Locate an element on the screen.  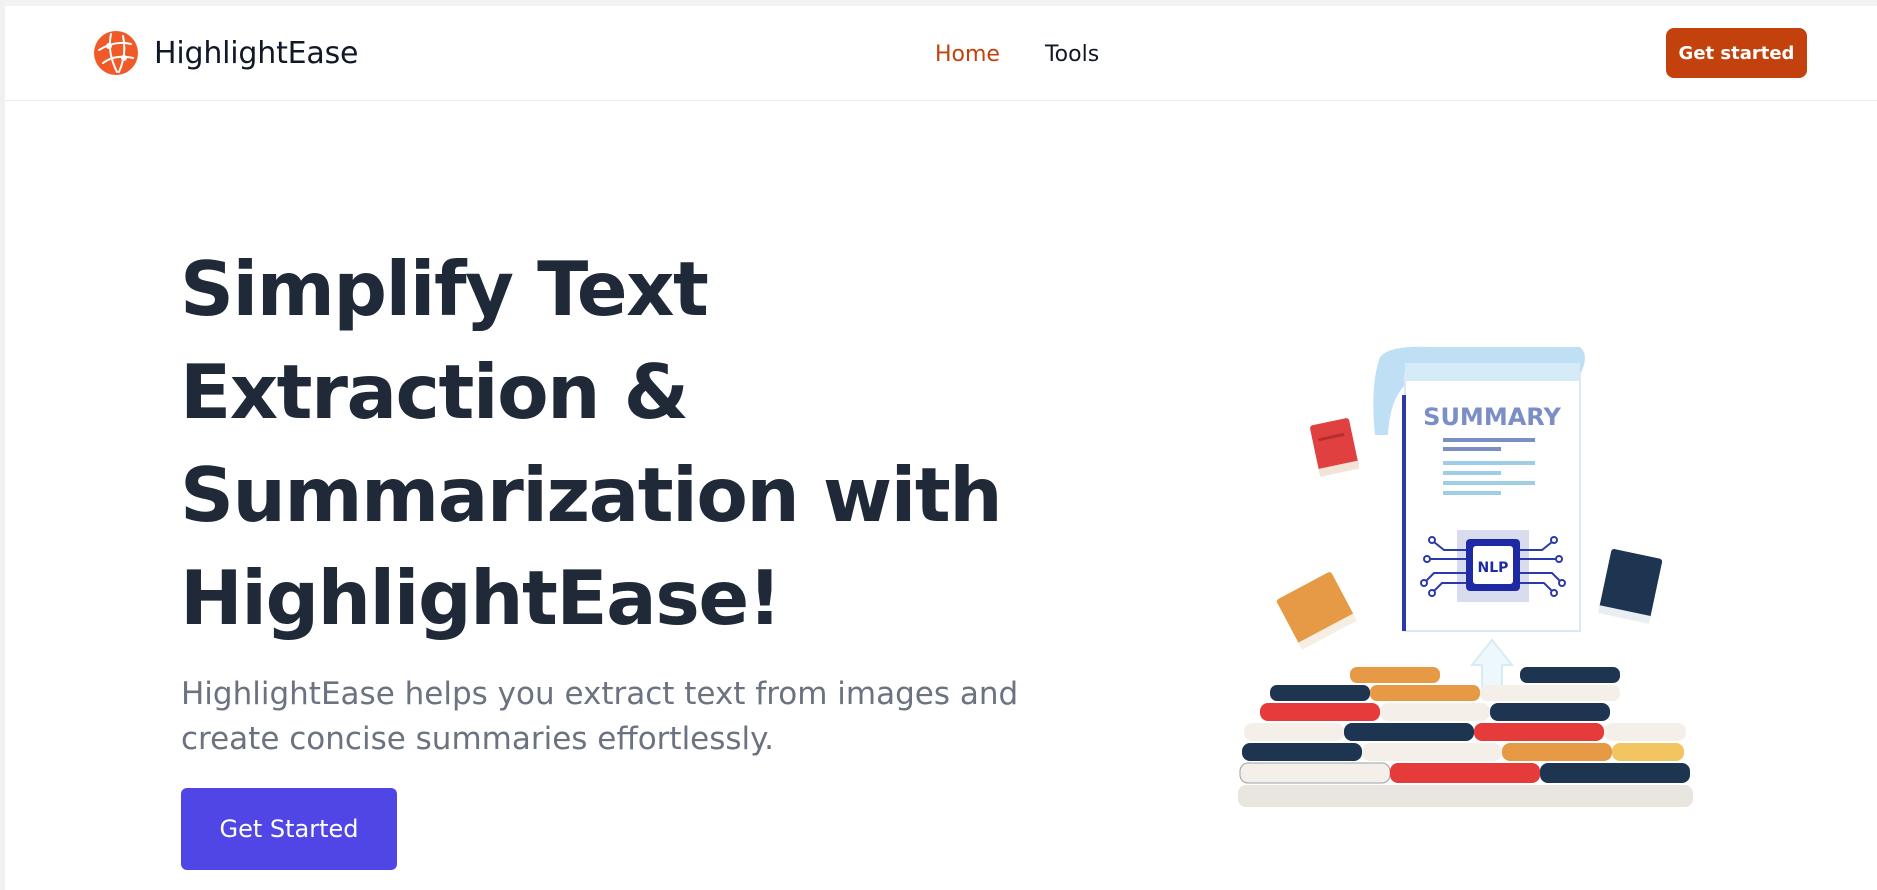
nlp-chip-label: NLP is located at coordinates (1493, 568).